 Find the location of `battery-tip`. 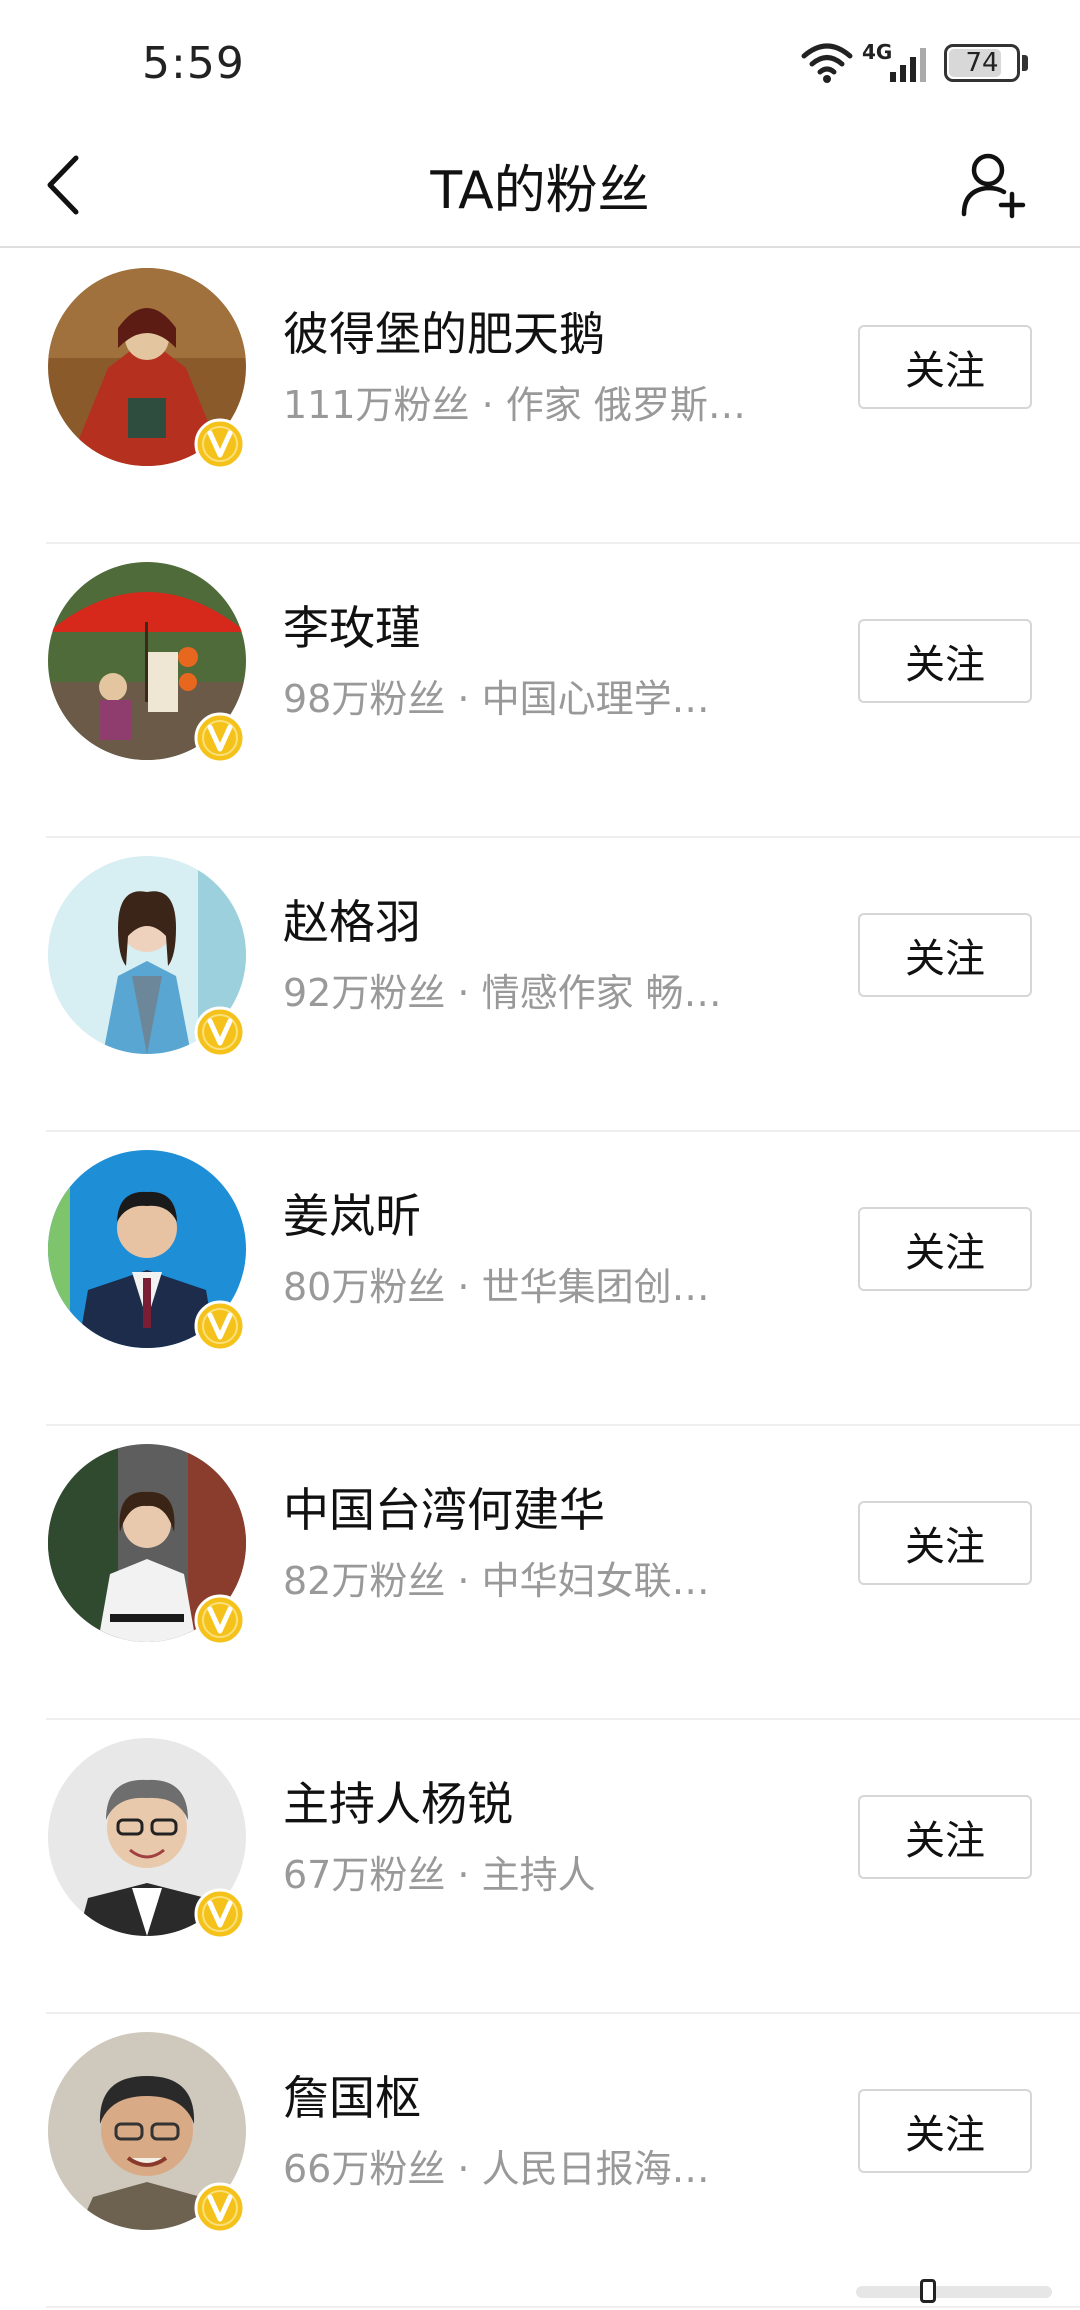

battery-tip is located at coordinates (1025, 63).